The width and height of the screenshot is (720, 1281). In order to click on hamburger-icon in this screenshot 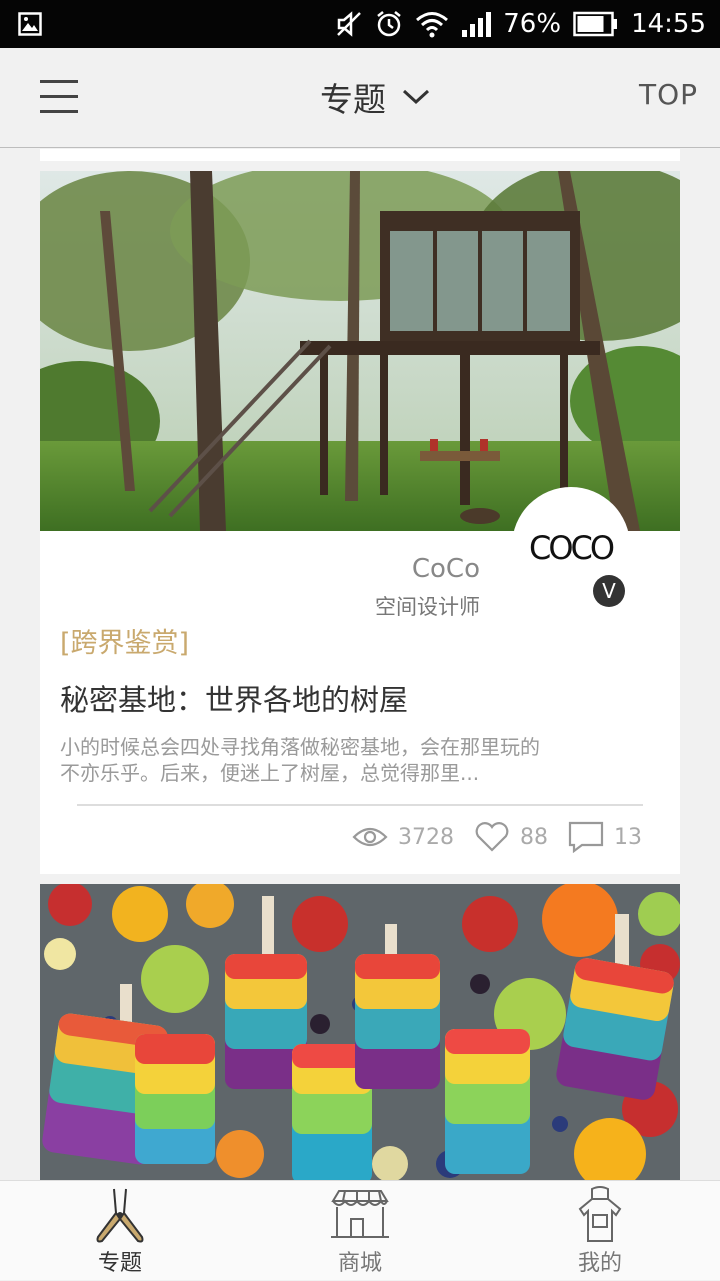, I will do `click(59, 97)`.